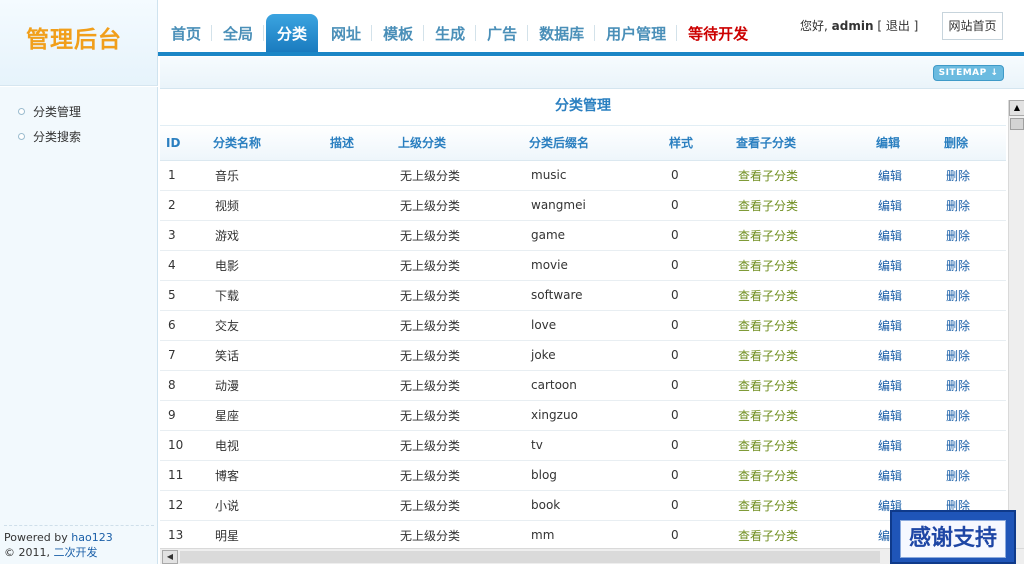 The width and height of the screenshot is (1024, 564). Describe the element at coordinates (718, 33) in the screenshot. I see `nav-item-pending: 等待开发` at that location.